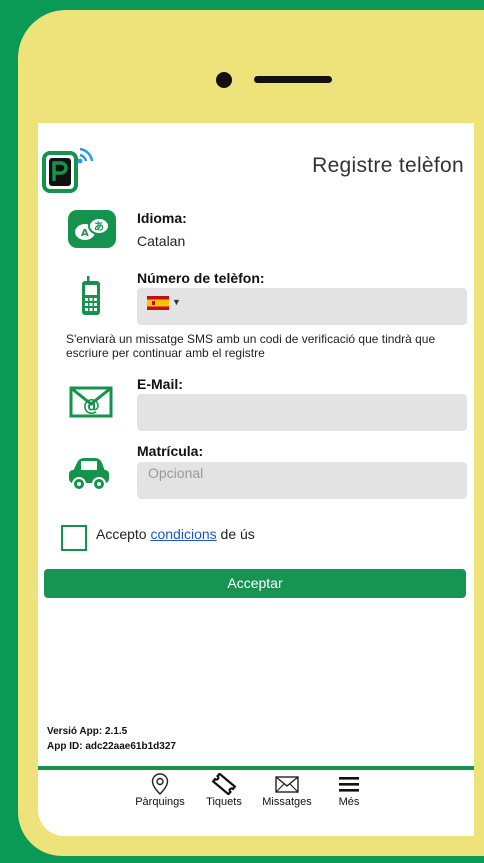 Image resolution: width=484 pixels, height=863 pixels. I want to click on country-dropdown-caret-icon: ▼, so click(176, 302).